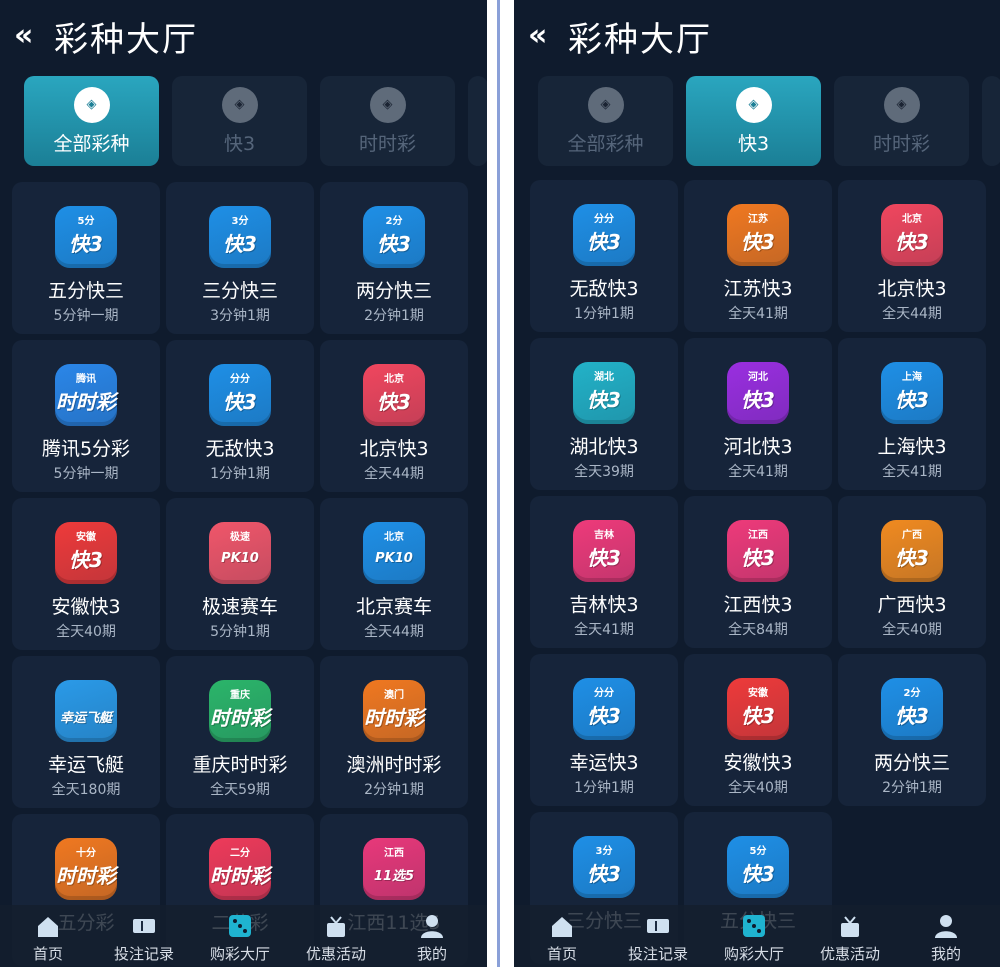  I want to click on game-period: 全天59期, so click(240, 790).